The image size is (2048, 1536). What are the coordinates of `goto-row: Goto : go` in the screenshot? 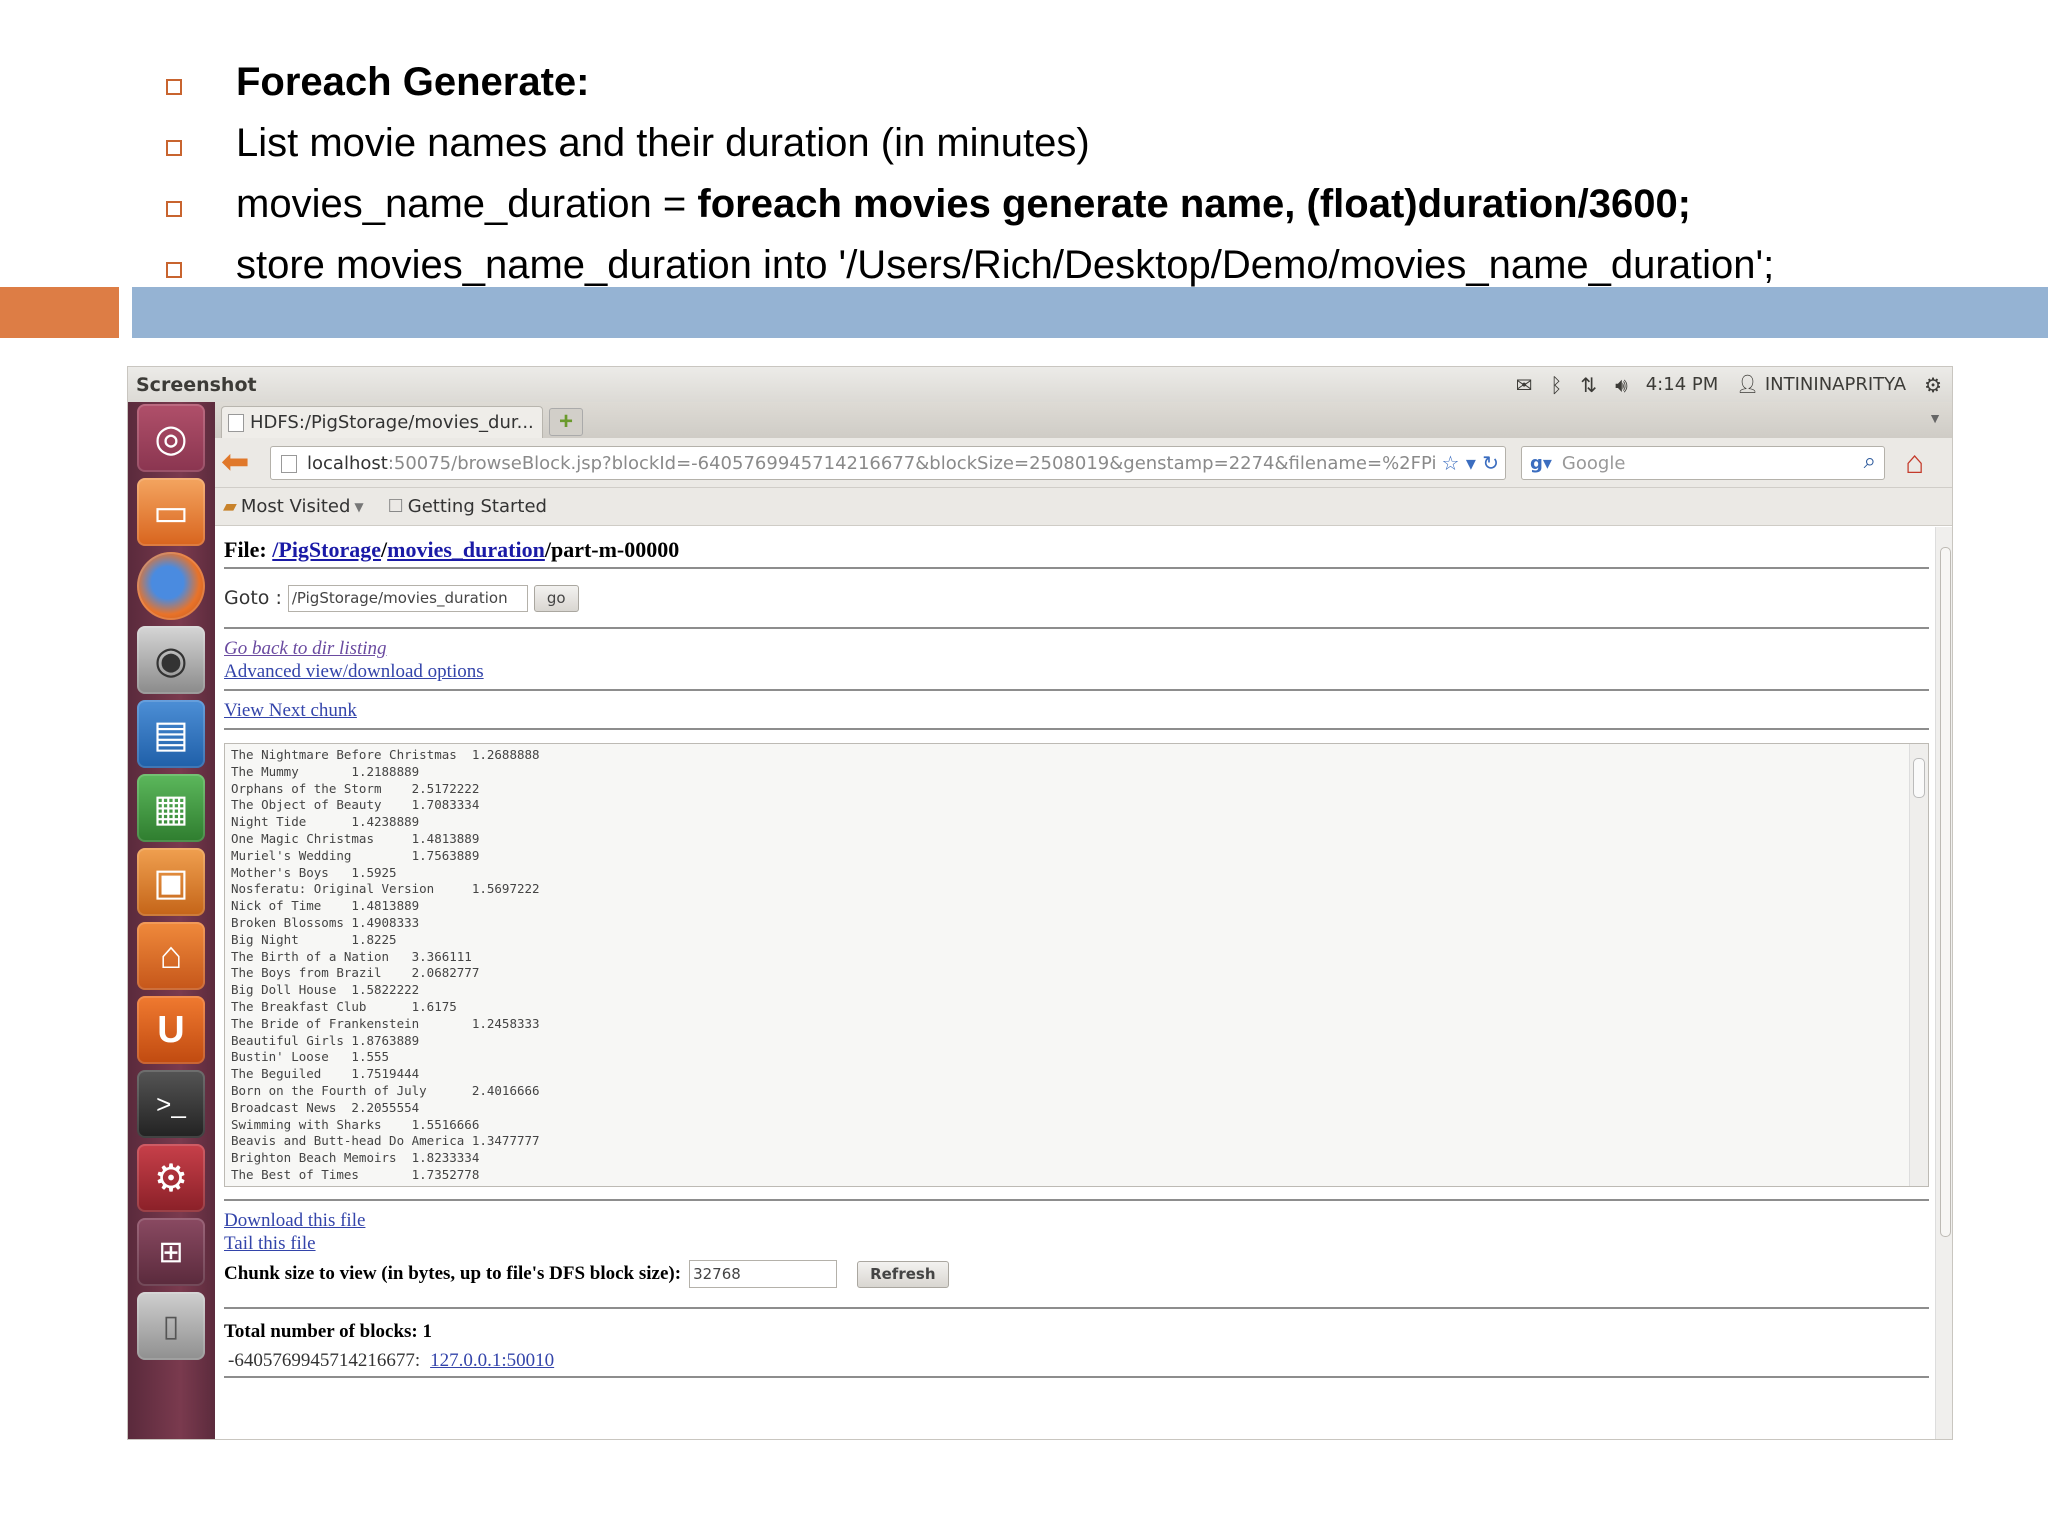 It's located at (1079, 598).